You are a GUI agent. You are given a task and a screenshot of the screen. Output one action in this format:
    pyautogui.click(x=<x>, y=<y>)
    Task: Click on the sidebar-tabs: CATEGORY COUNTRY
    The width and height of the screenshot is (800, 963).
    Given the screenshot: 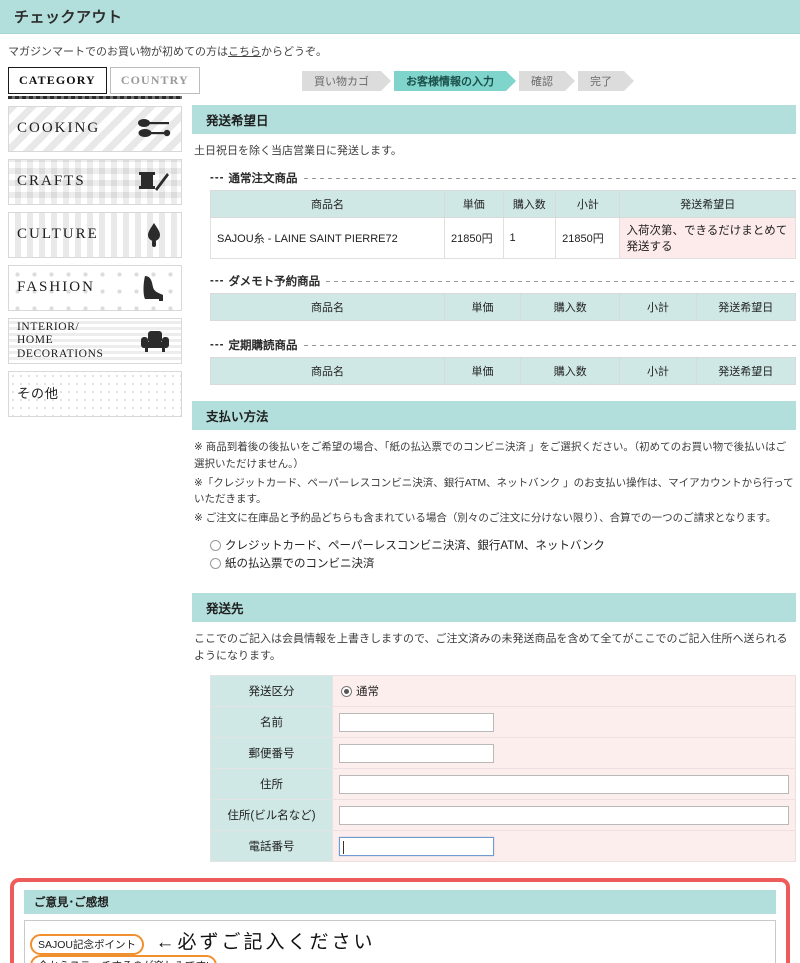 What is the action you would take?
    pyautogui.click(x=104, y=80)
    